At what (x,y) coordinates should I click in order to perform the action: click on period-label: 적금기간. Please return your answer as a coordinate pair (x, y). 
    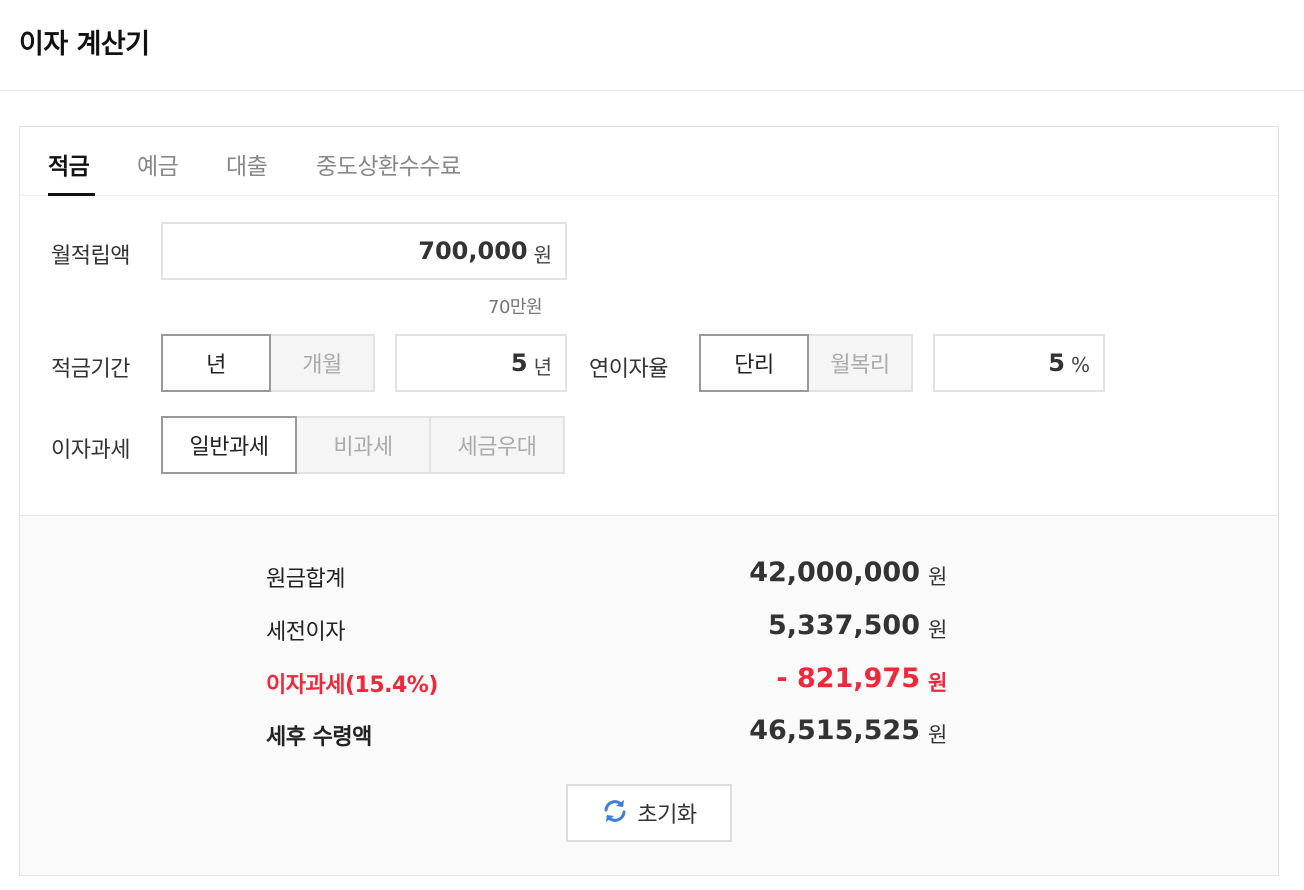
    Looking at the image, I should click on (90, 369).